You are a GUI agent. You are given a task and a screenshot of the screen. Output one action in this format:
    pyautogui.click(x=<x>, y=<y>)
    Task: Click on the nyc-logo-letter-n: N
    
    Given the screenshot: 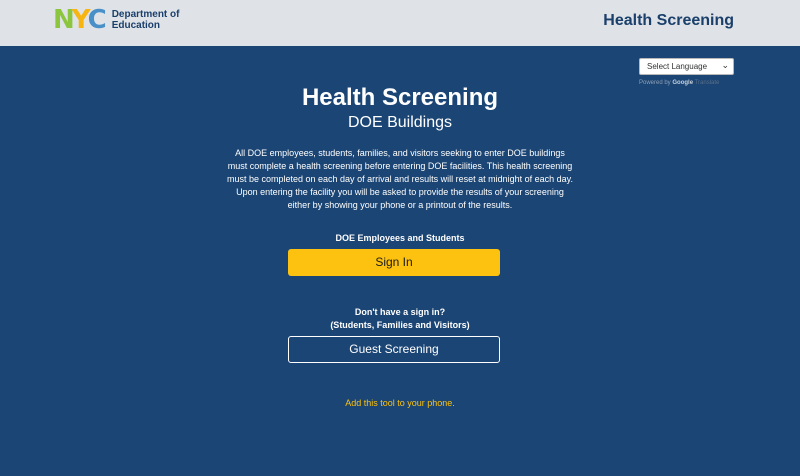 What is the action you would take?
    pyautogui.click(x=64, y=20)
    